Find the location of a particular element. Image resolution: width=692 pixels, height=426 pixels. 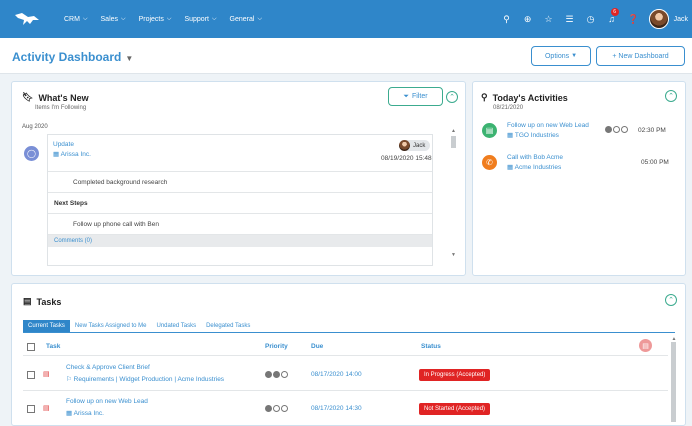

date-group: Aug 2020 is located at coordinates (35, 127).